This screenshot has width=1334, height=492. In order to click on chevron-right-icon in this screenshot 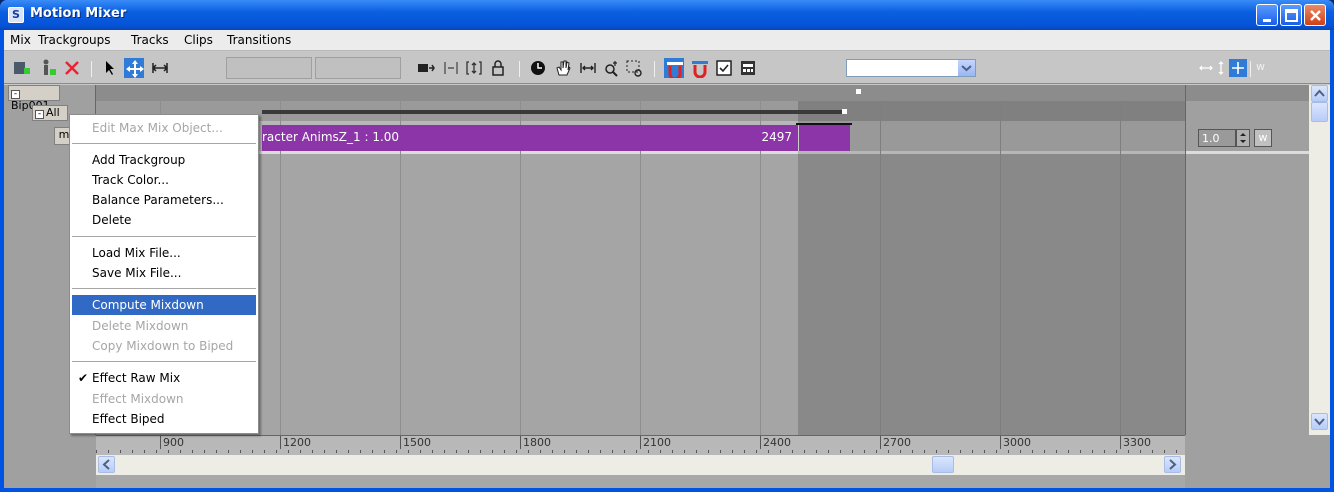, I will do `click(1173, 464)`.